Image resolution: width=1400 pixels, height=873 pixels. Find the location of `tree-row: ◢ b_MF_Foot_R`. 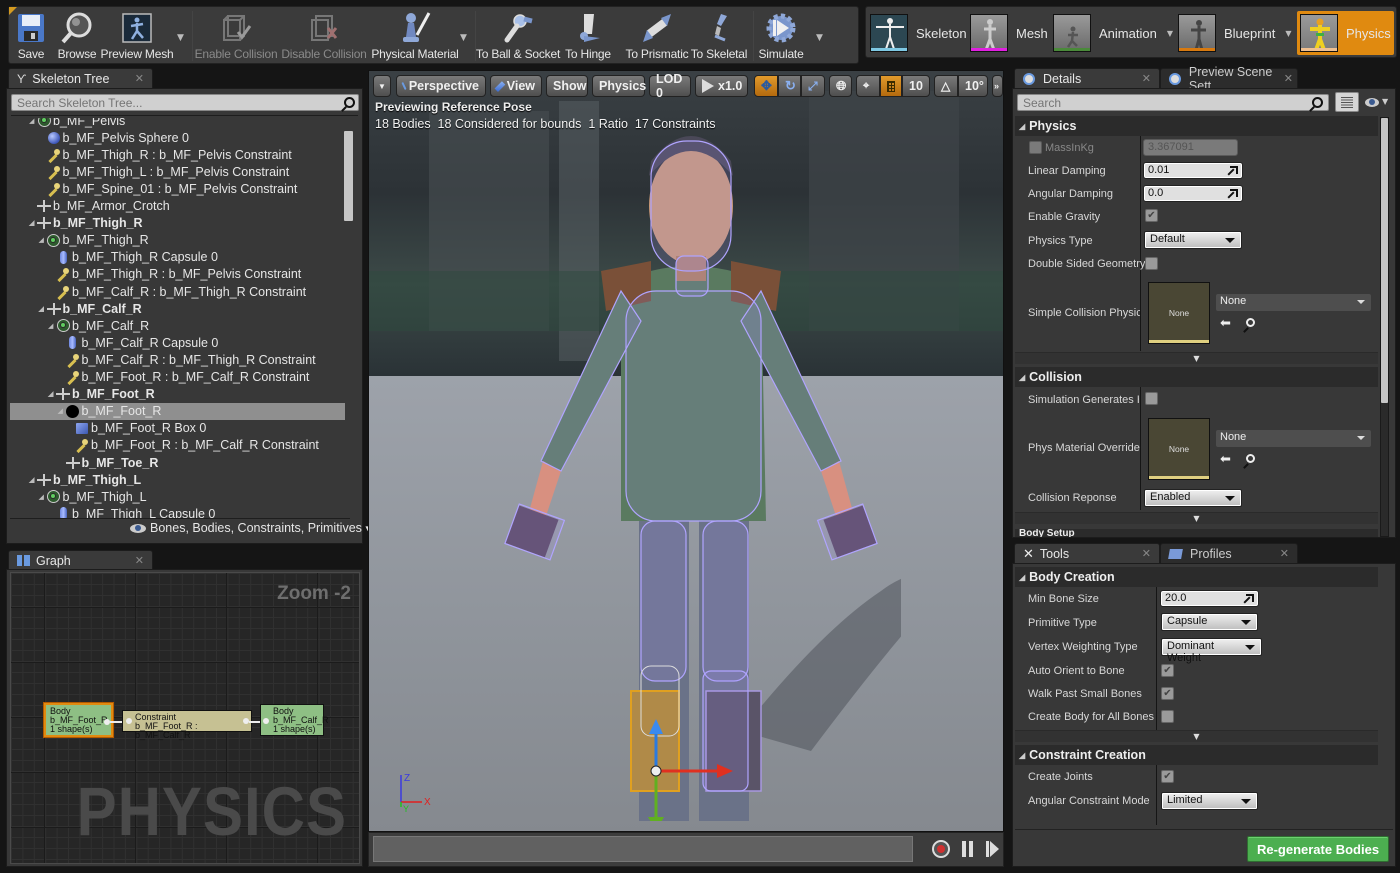

tree-row: ◢ b_MF_Foot_R is located at coordinates (177, 411).